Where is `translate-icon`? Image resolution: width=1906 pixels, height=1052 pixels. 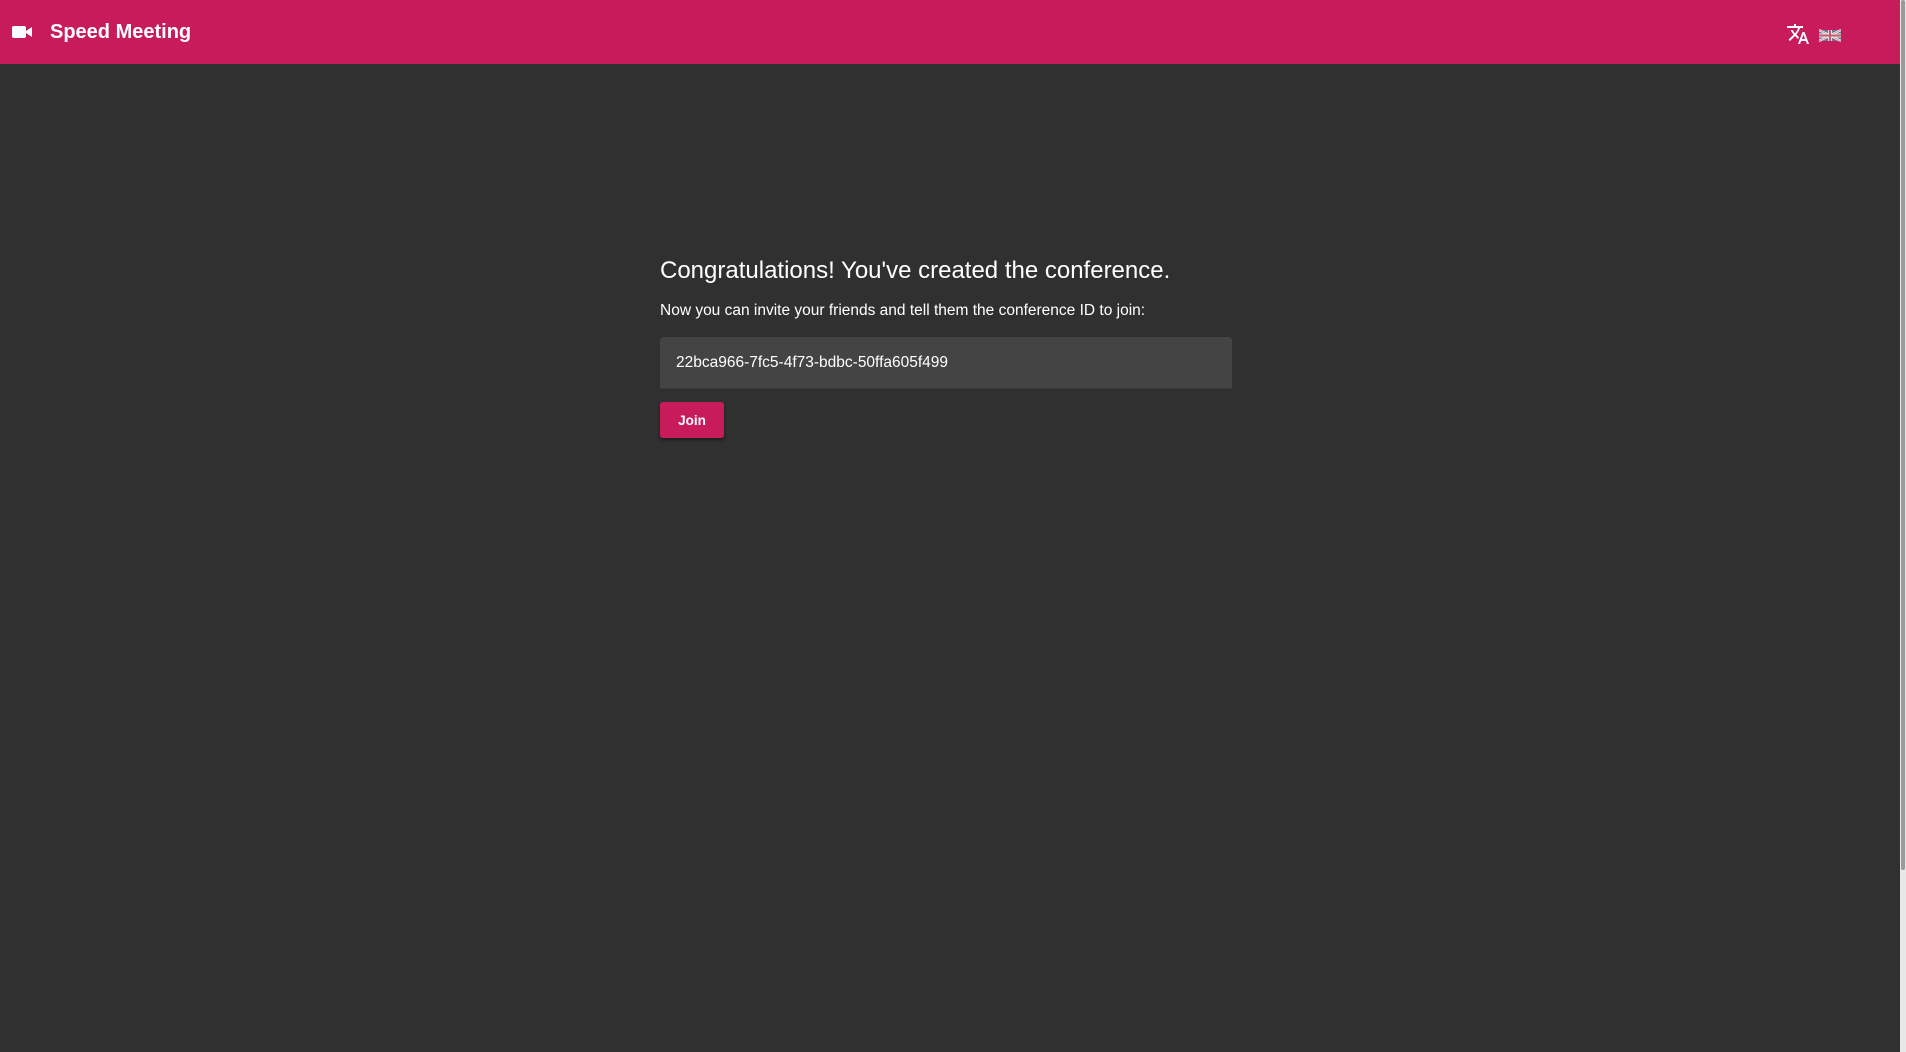
translate-icon is located at coordinates (1798, 34).